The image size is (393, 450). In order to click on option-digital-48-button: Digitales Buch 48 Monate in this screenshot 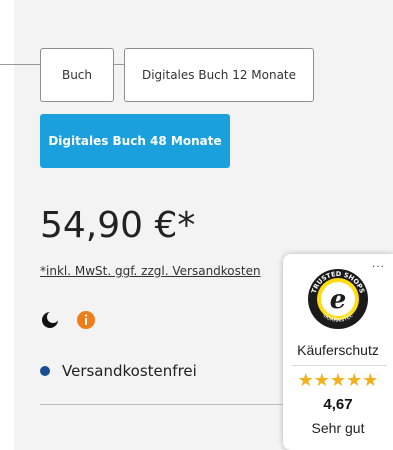, I will do `click(135, 141)`.